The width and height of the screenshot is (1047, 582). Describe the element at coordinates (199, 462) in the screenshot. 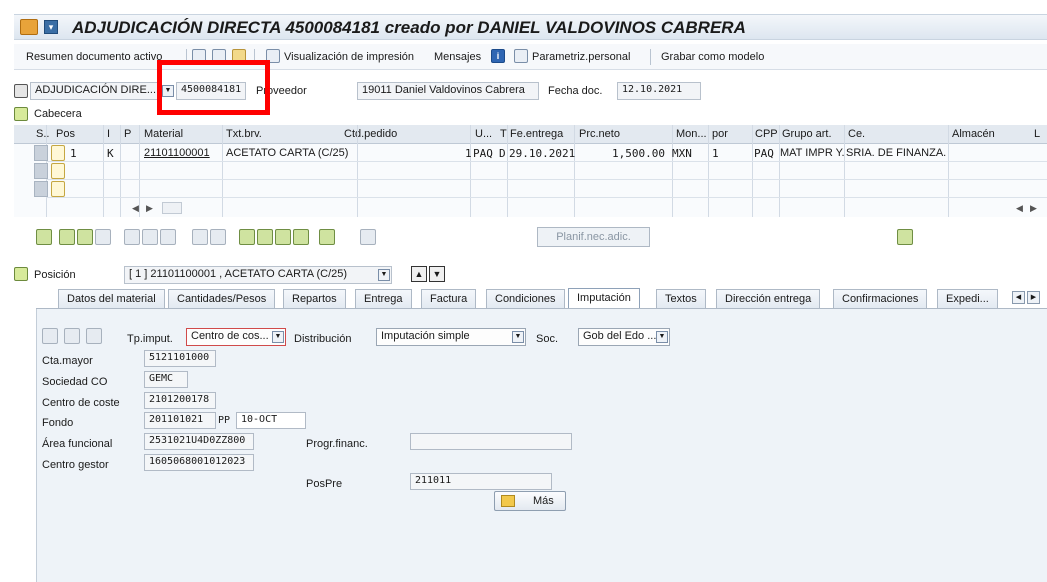

I see `centro-gestor-field: 1605068001012023` at that location.